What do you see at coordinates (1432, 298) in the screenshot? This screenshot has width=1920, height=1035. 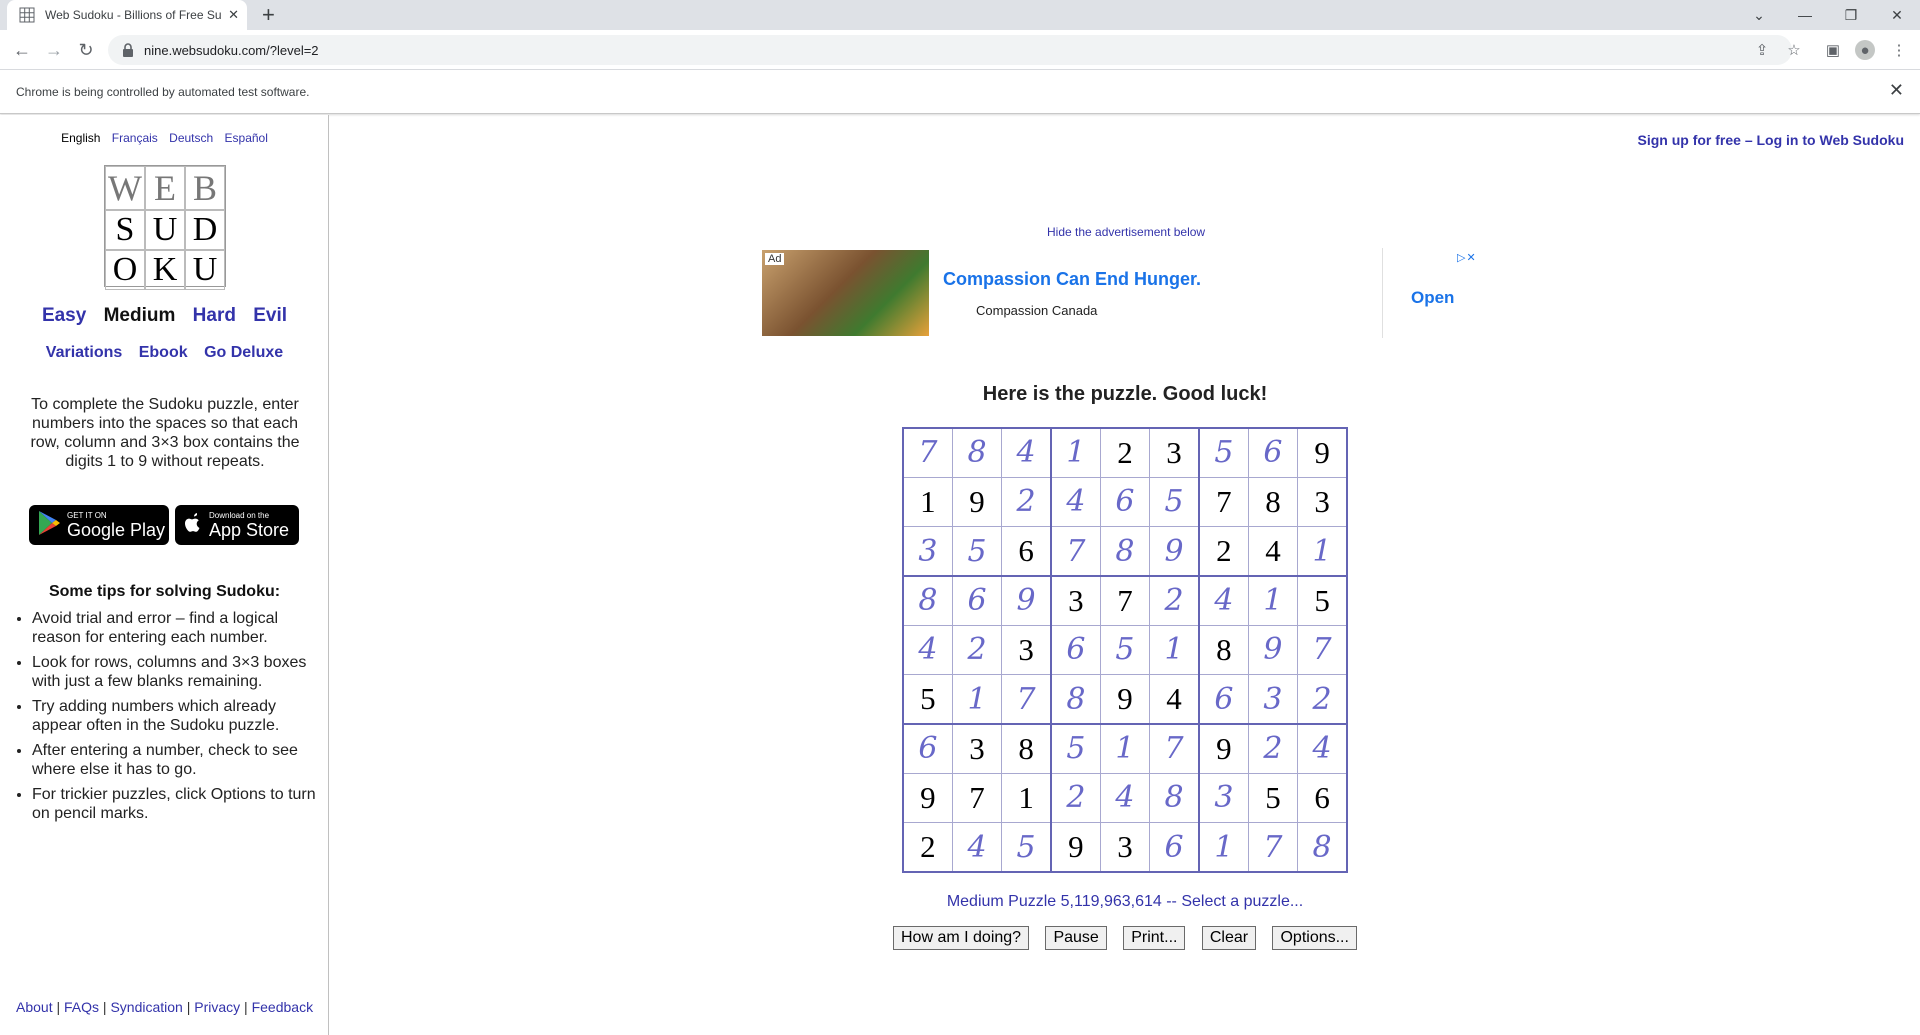 I see `ad-open-button: Open` at bounding box center [1432, 298].